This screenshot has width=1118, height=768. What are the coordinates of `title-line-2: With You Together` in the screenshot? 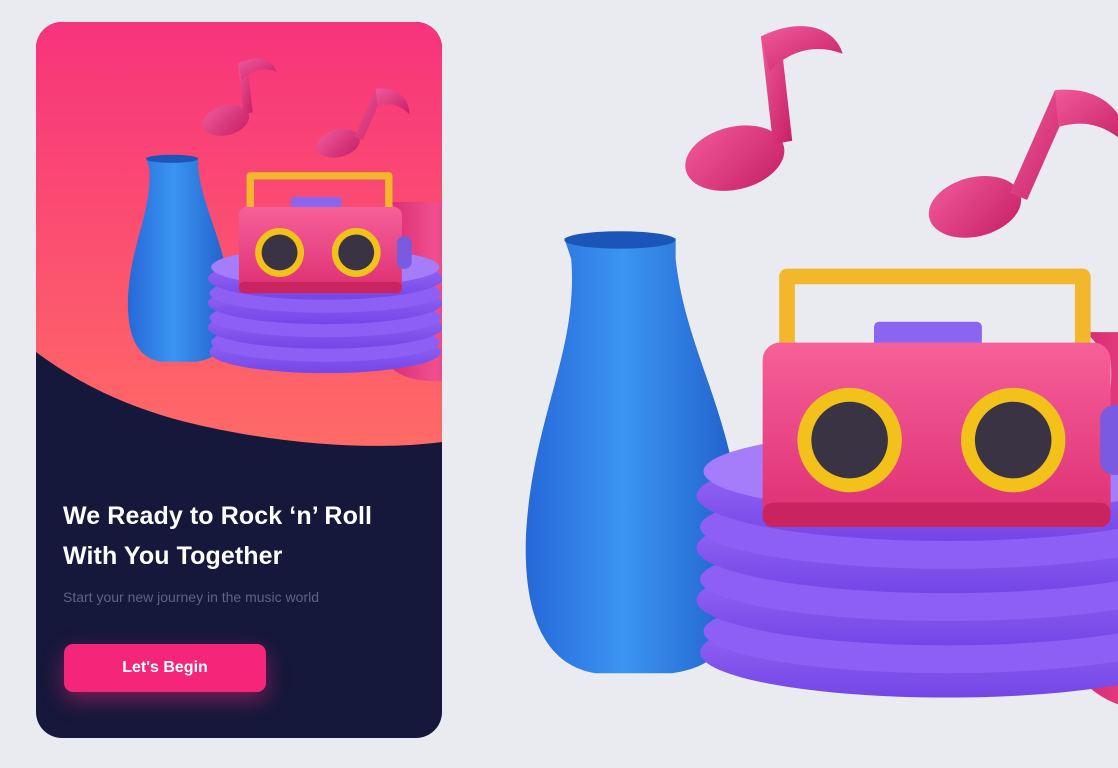 It's located at (173, 556).